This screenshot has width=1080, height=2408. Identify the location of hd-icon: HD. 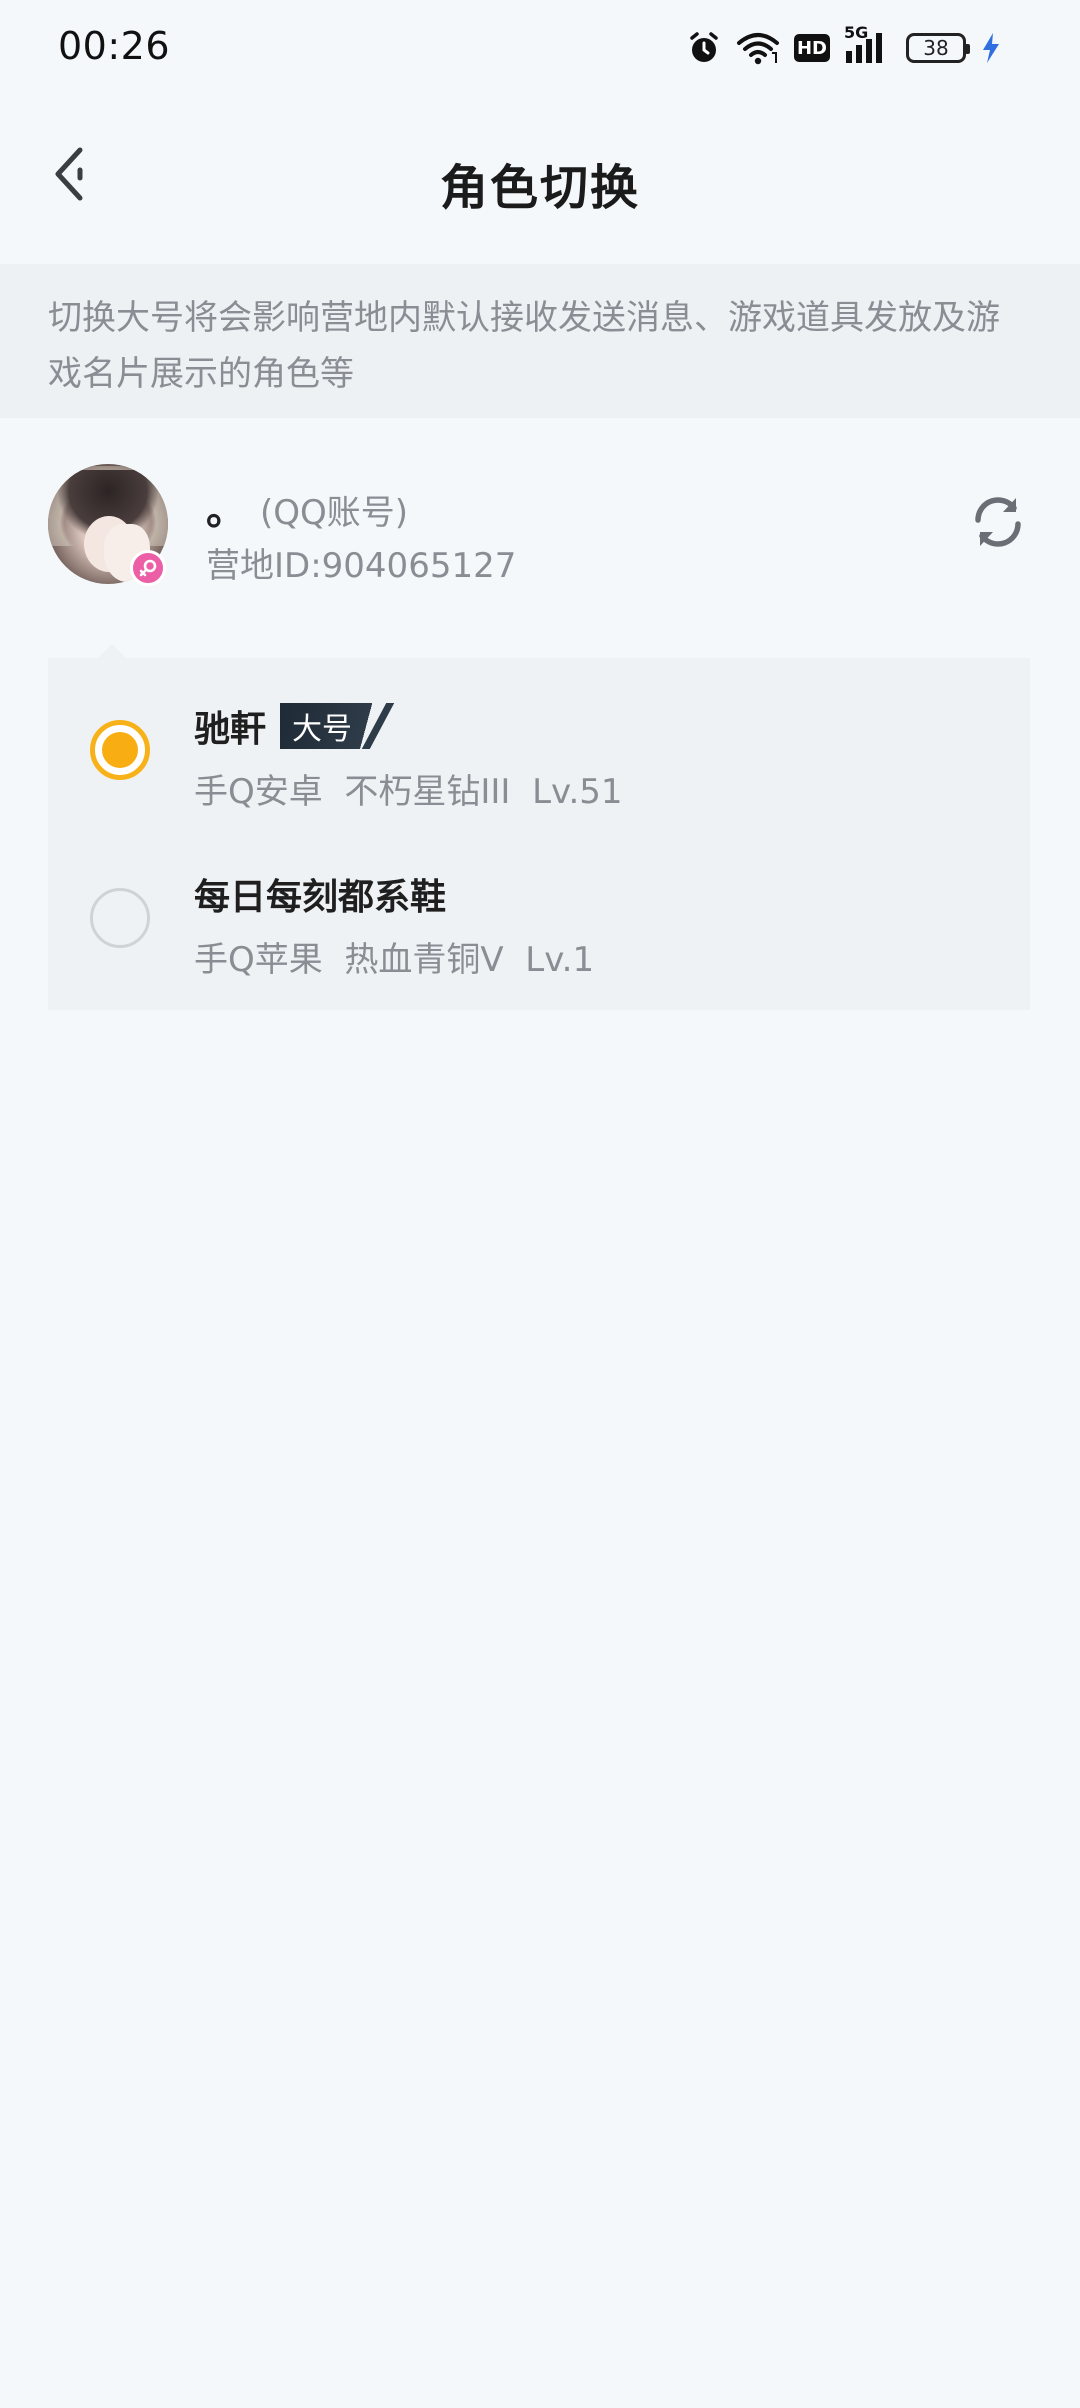
(812, 48).